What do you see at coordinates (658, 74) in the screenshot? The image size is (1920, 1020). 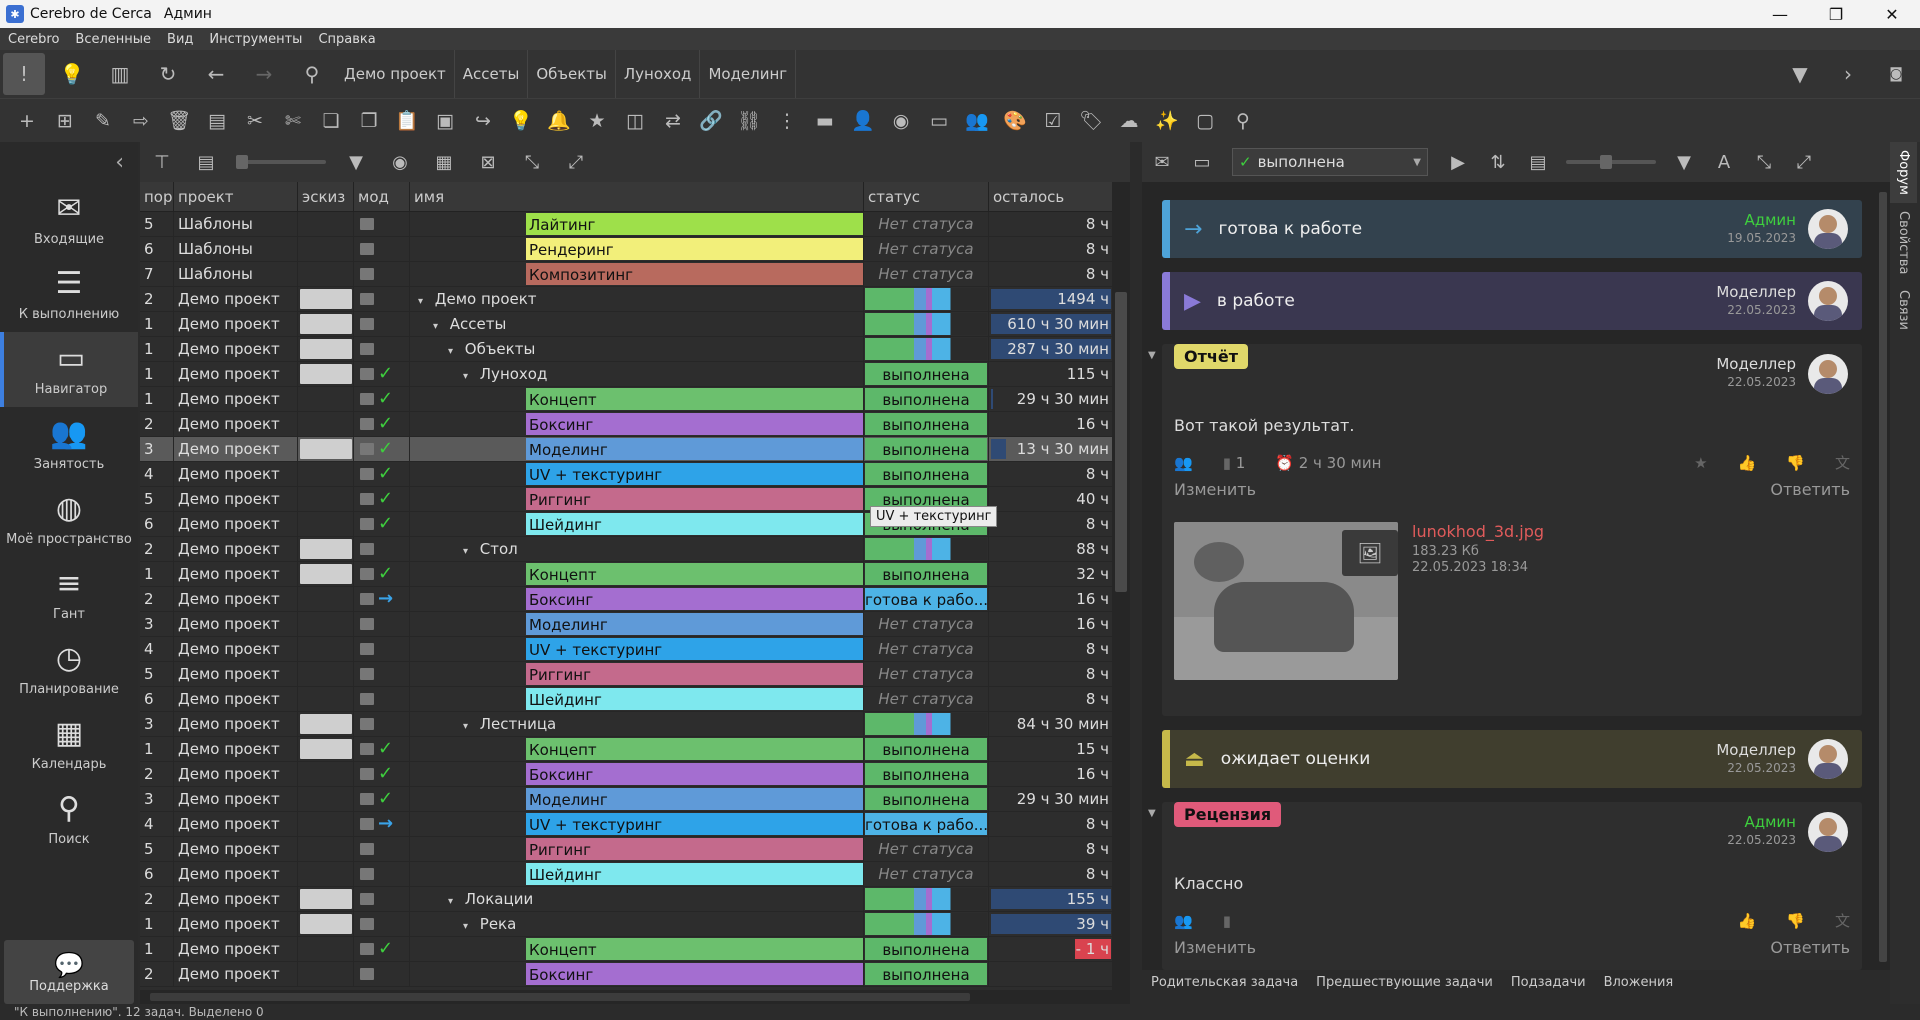 I see `breadcrumb-item: Луноход` at bounding box center [658, 74].